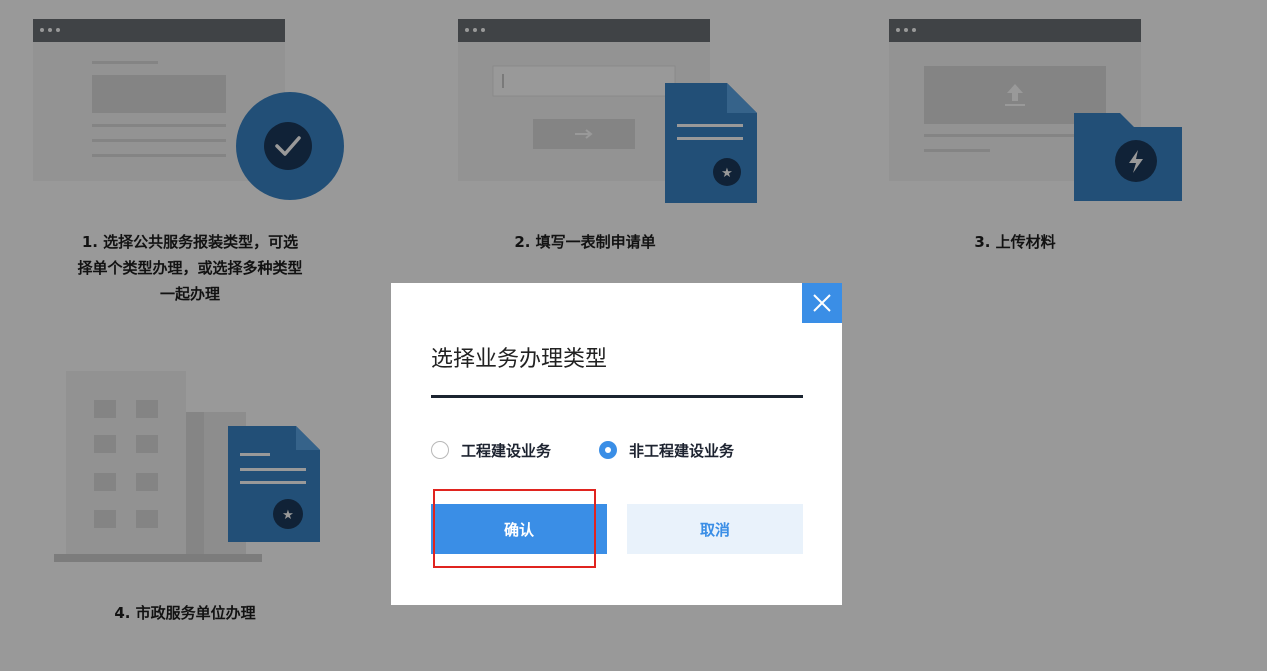 This screenshot has height=671, width=1267. Describe the element at coordinates (506, 450) in the screenshot. I see `option-construction-label: 工程建设业务` at that location.